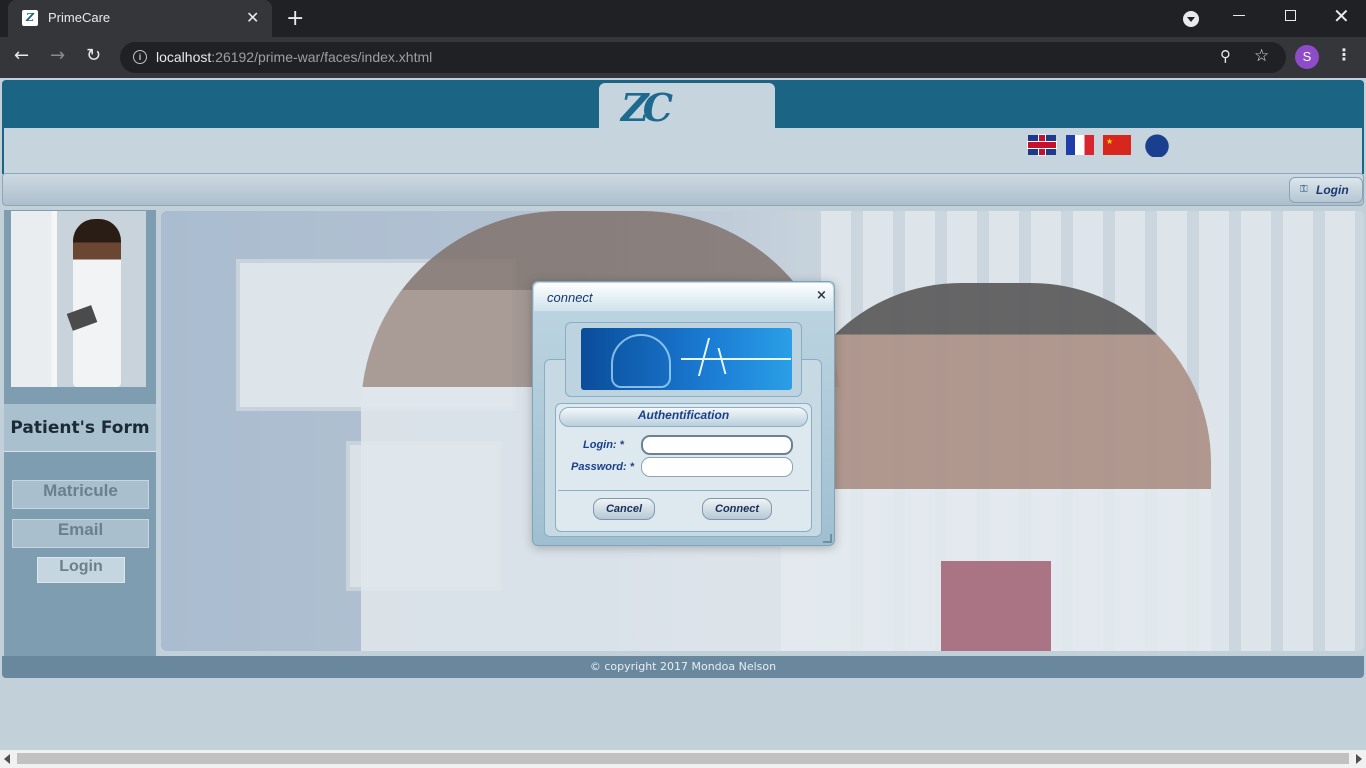 The image size is (1366, 768). What do you see at coordinates (93, 55) in the screenshot?
I see `reload-icon: ↻` at bounding box center [93, 55].